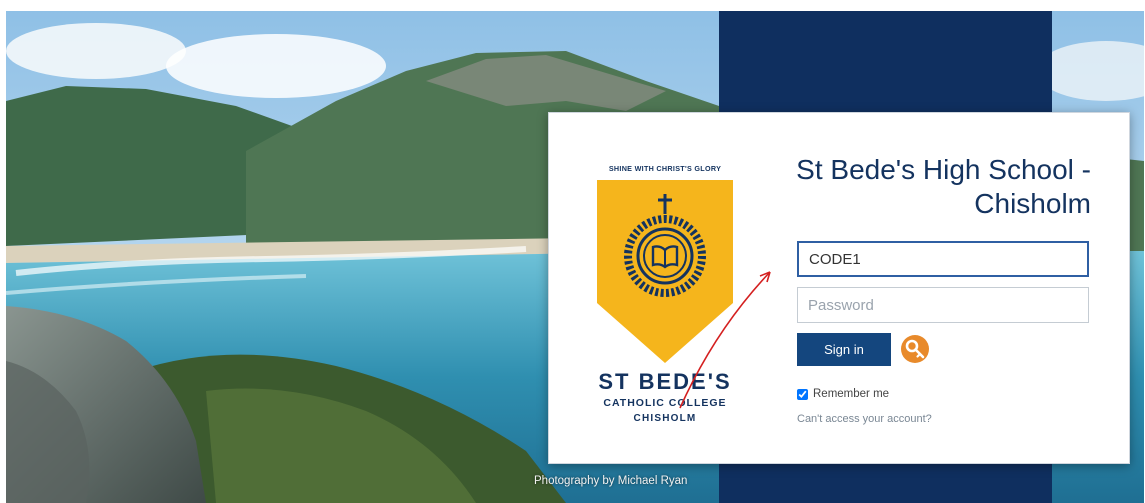 The width and height of the screenshot is (1145, 503). Describe the element at coordinates (851, 394) in the screenshot. I see `remember-me-label: Remember me` at that location.